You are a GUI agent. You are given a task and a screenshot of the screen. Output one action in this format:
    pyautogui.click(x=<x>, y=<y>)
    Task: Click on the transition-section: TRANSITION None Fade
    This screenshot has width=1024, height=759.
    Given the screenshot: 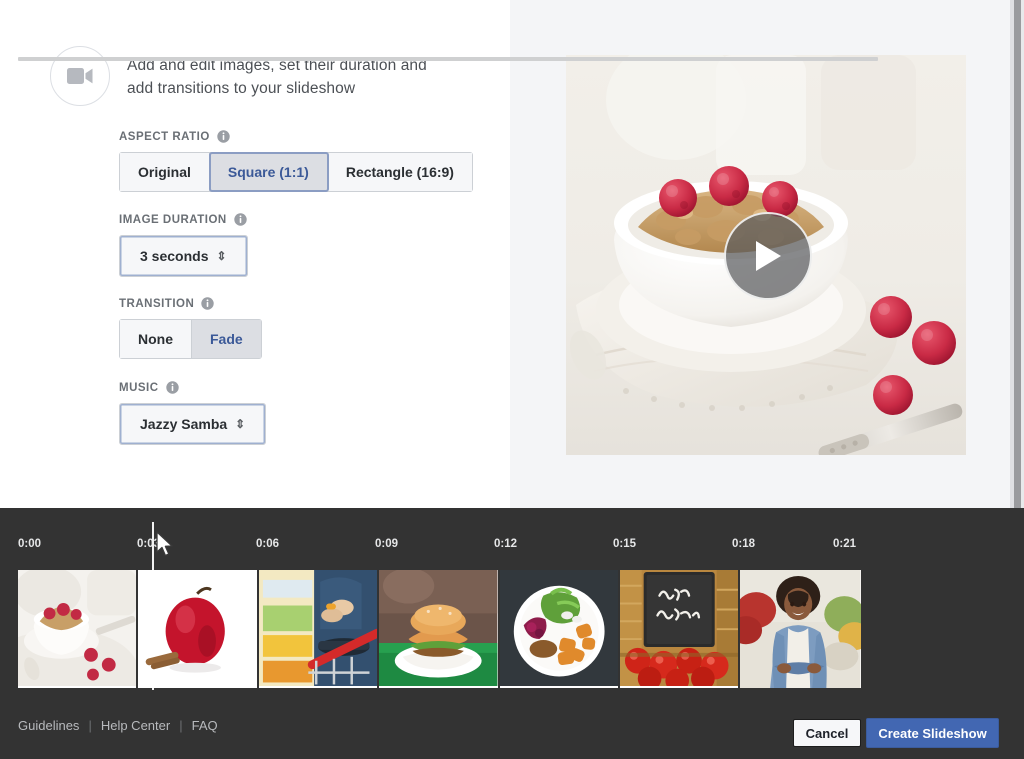 What is the action you would take?
    pyautogui.click(x=190, y=328)
    